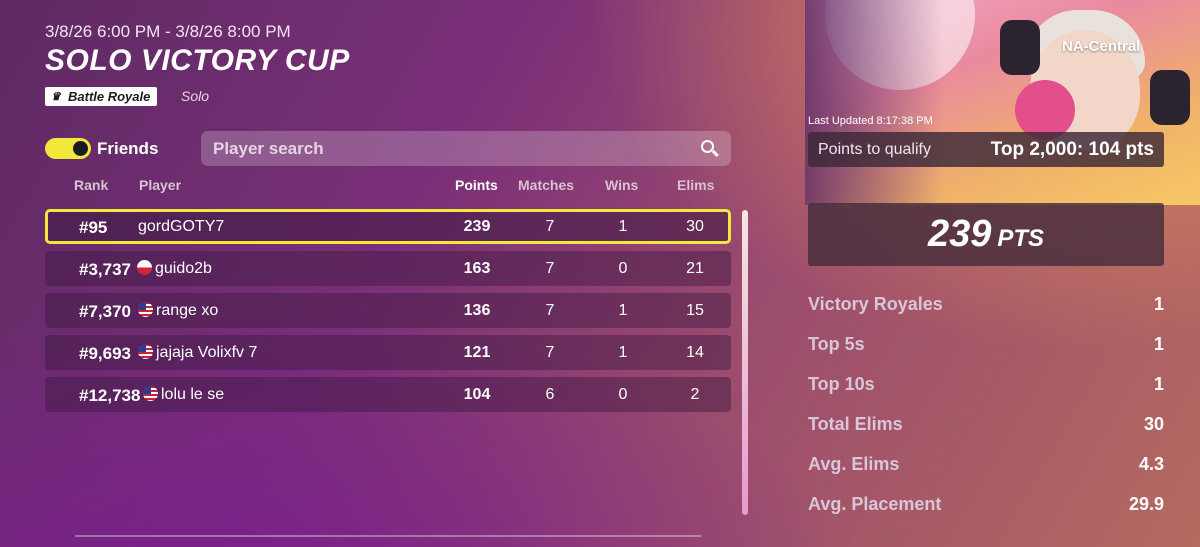  Describe the element at coordinates (695, 310) in the screenshot. I see `row-elims: 15` at that location.